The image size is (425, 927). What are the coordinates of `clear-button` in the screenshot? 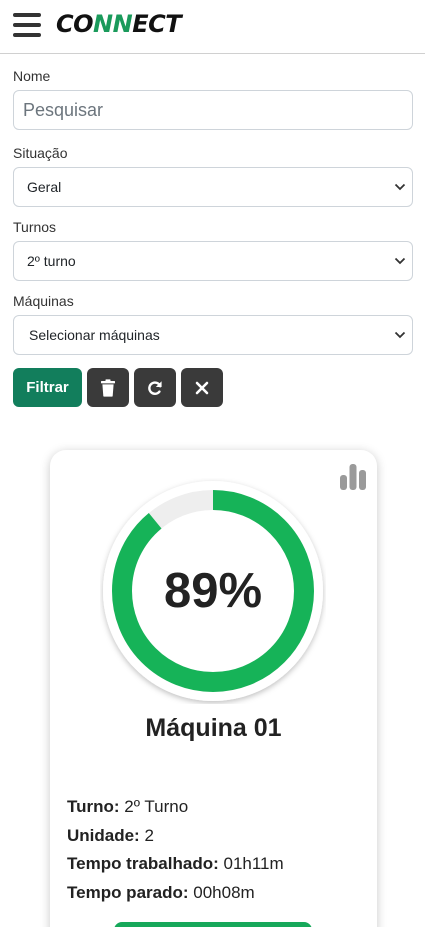 It's located at (202, 387).